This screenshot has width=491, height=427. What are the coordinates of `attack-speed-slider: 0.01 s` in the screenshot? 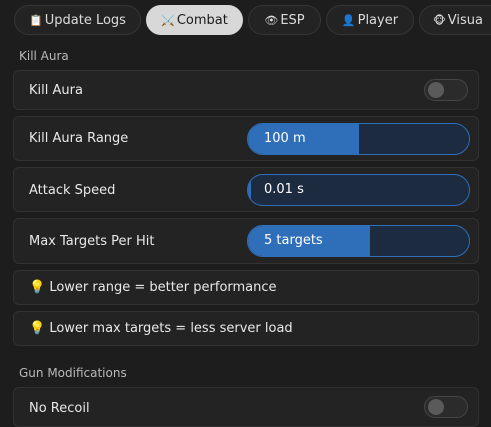 It's located at (358, 190).